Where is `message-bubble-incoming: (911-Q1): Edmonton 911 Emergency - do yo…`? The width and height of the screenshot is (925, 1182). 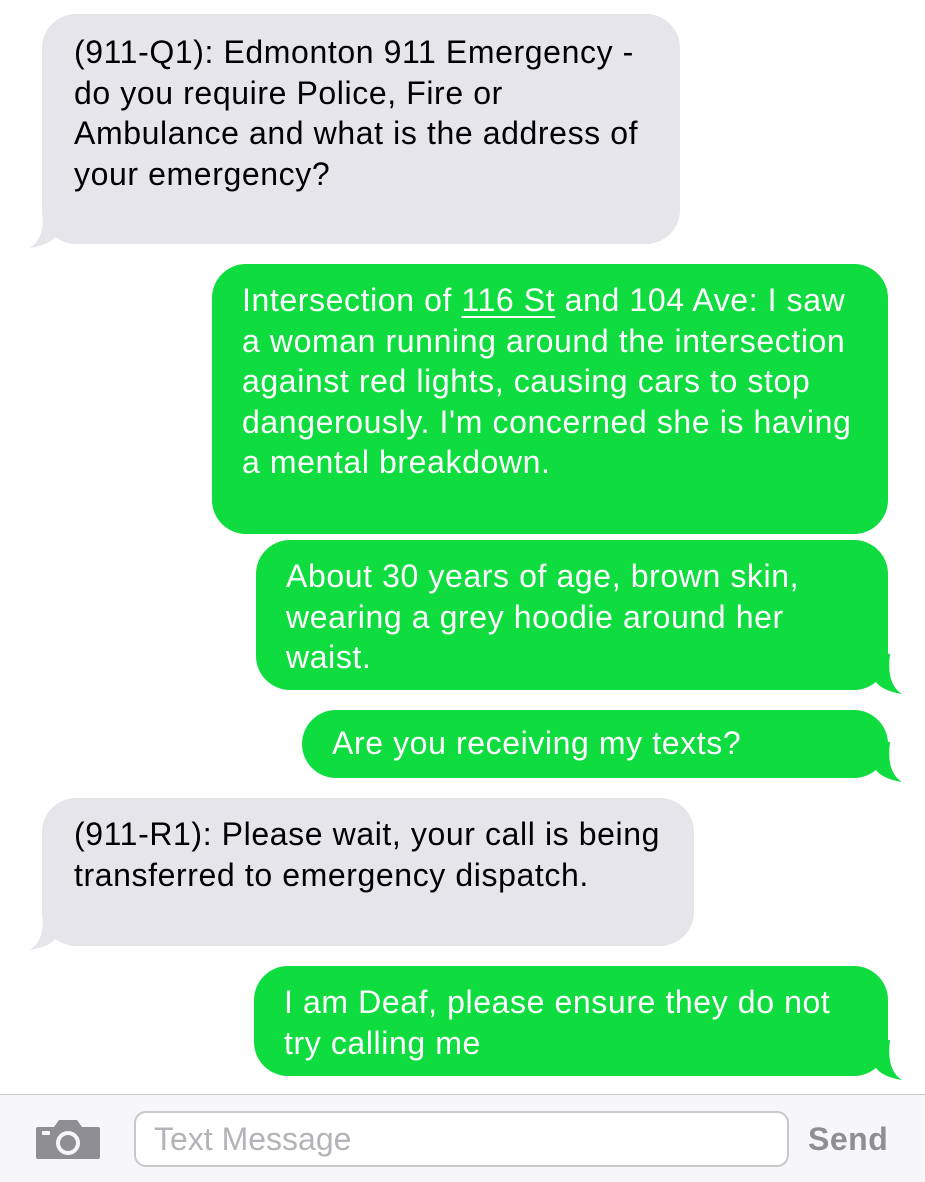 message-bubble-incoming: (911-Q1): Edmonton 911 Emergency - do yo… is located at coordinates (355, 131).